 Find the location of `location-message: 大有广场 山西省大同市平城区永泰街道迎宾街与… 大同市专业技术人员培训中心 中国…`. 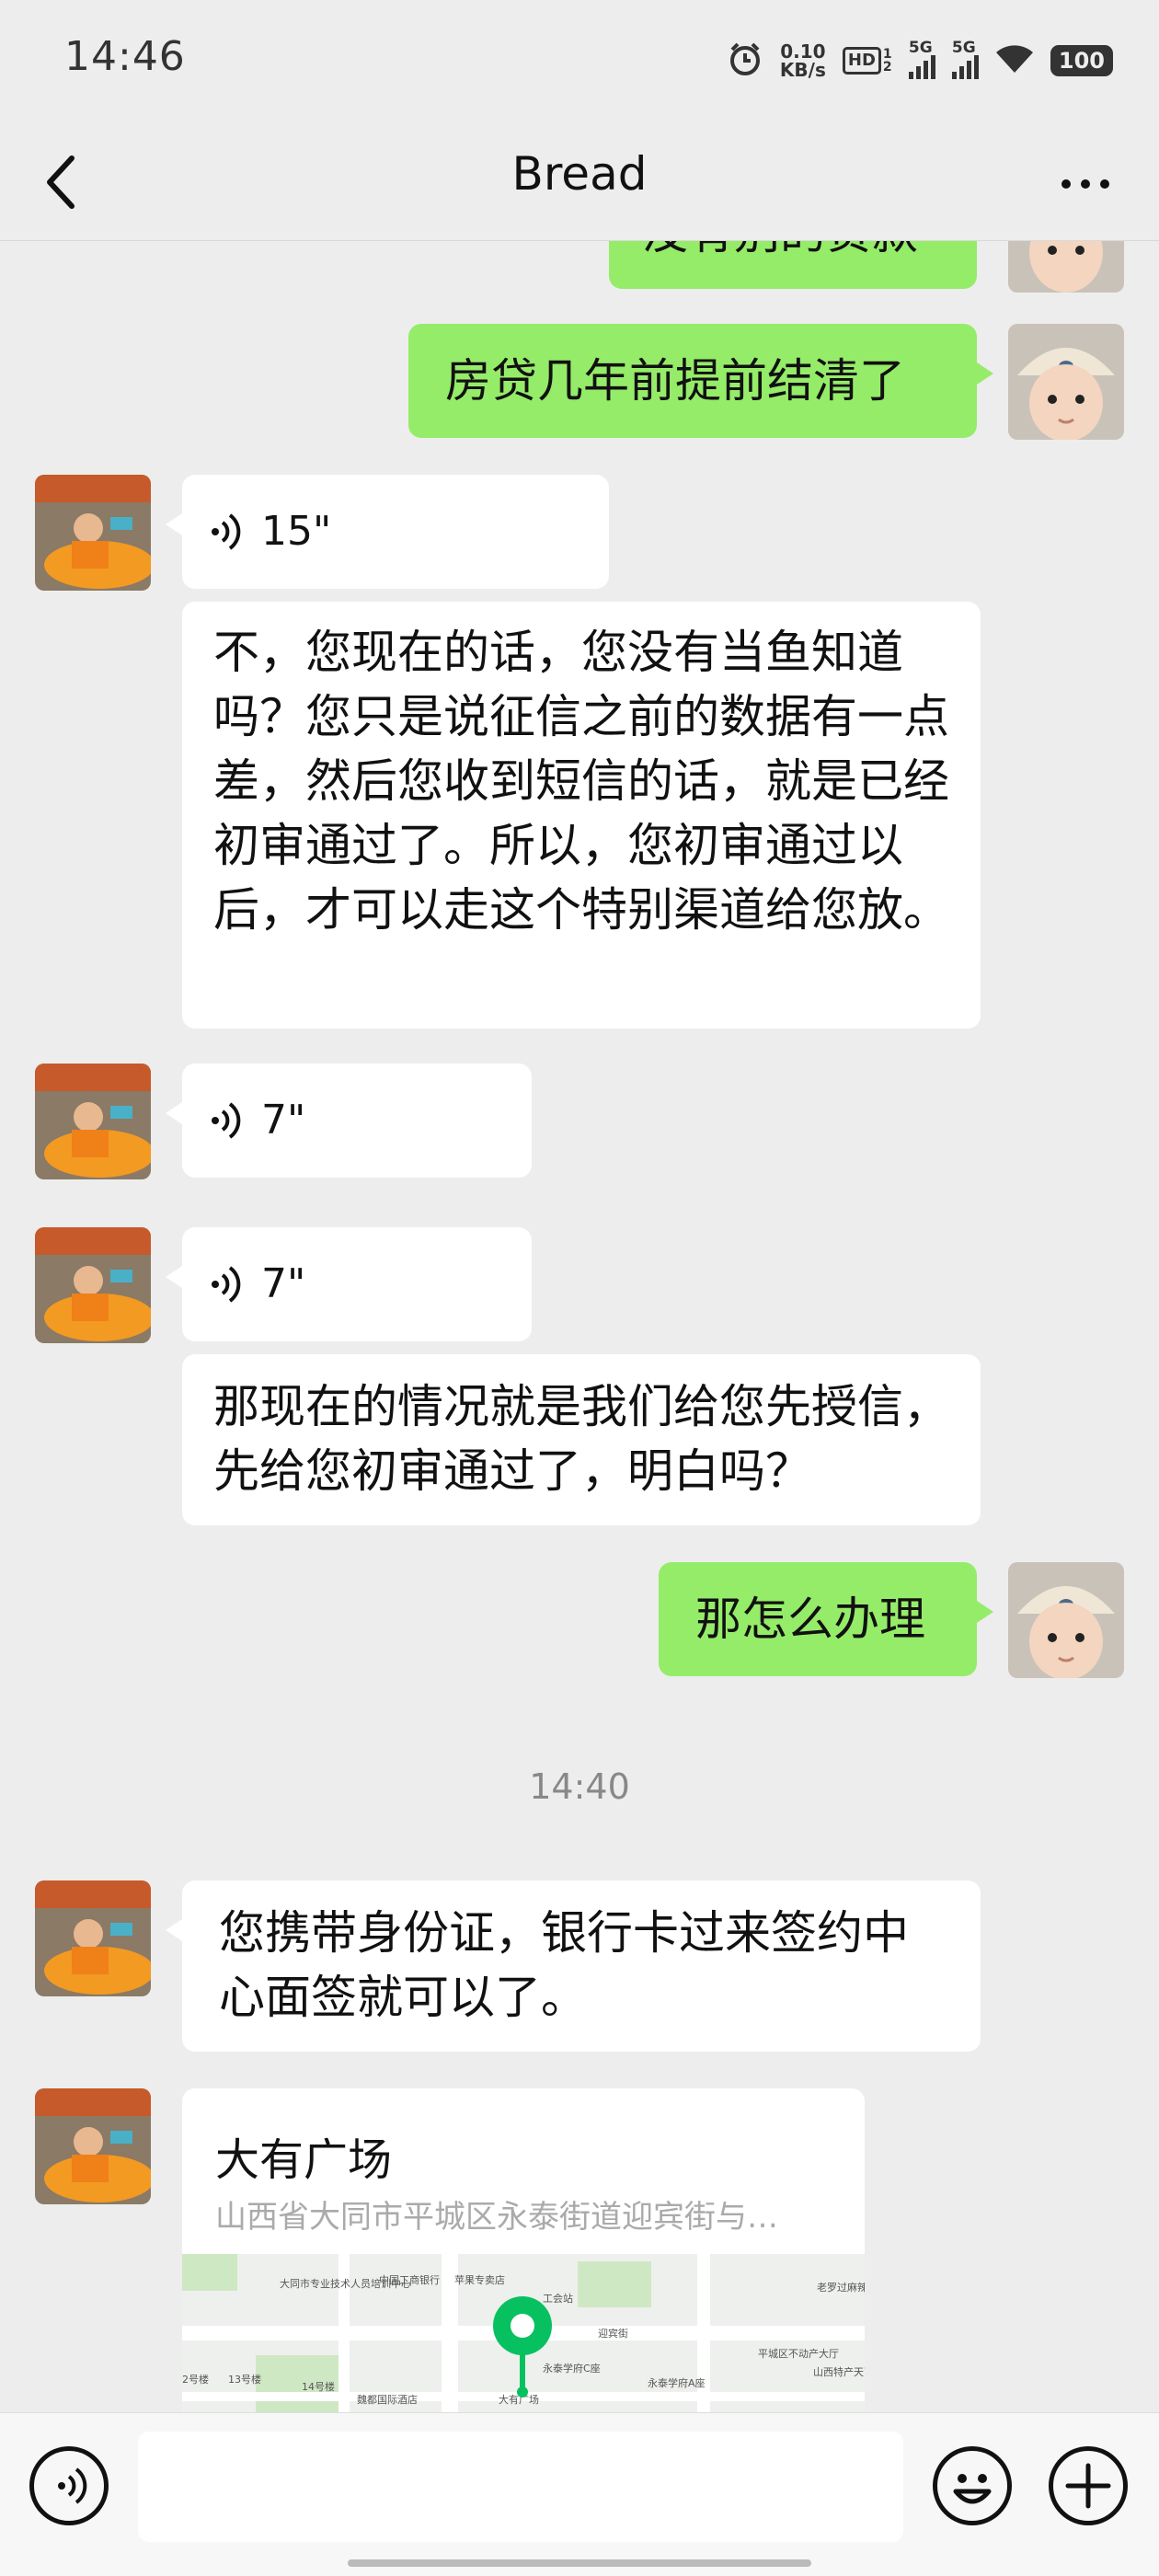

location-message: 大有广场 山西省大同市平城区永泰街道迎宾街与… 大同市专业技术人员培训中心 中国… is located at coordinates (523, 2250).